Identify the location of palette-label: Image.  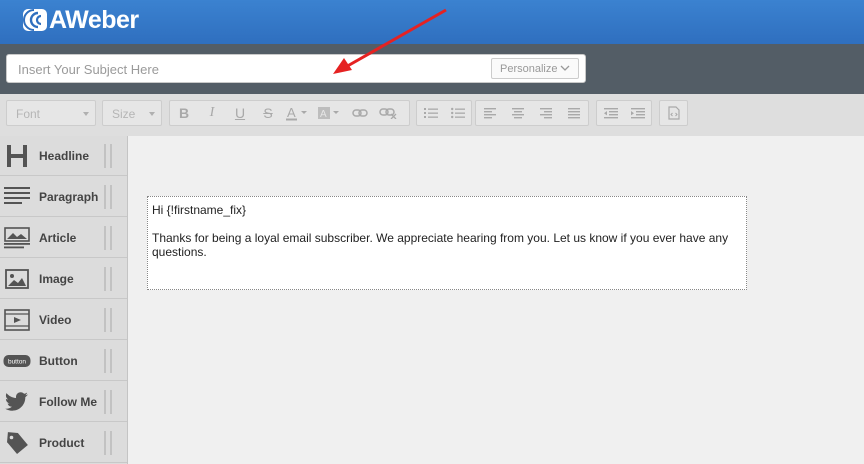
(56, 278).